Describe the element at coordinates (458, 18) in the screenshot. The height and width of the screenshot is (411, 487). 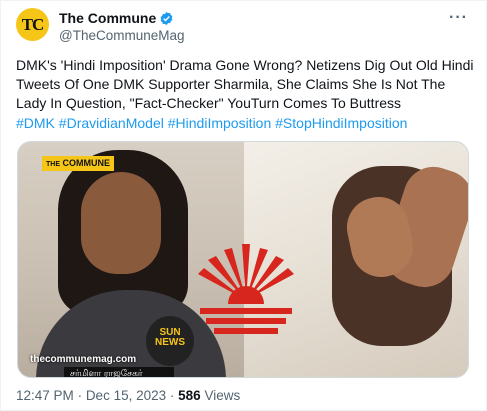
I see `more-horizontal-icon: ···` at that location.